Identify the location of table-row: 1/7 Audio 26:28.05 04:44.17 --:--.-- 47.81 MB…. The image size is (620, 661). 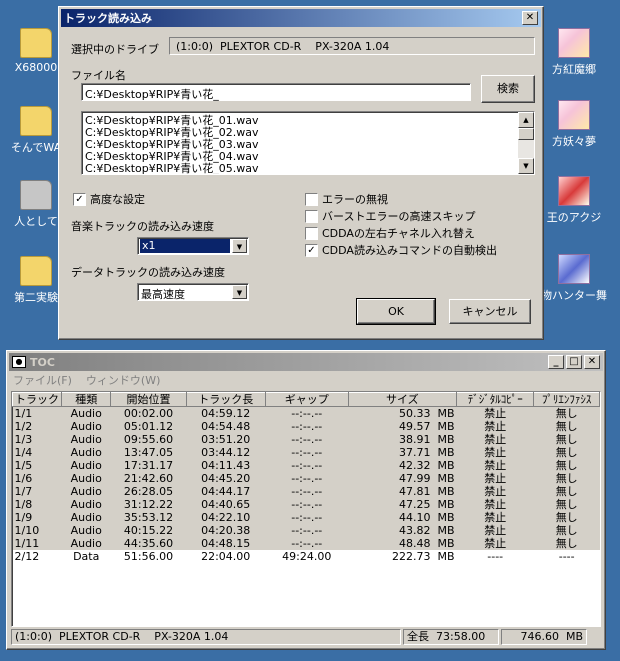
(306, 491).